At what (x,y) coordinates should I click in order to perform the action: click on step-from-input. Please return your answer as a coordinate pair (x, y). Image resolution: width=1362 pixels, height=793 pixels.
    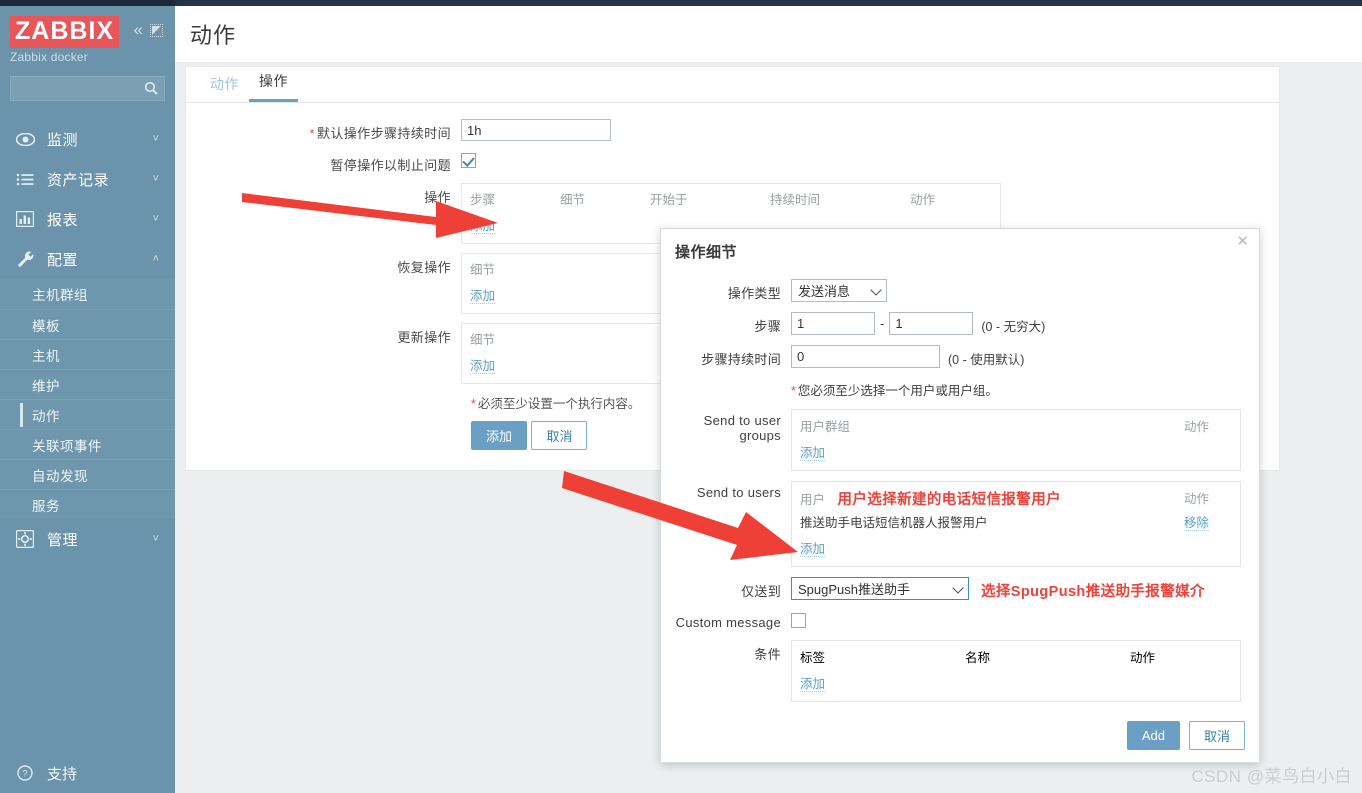
    Looking at the image, I should click on (833, 323).